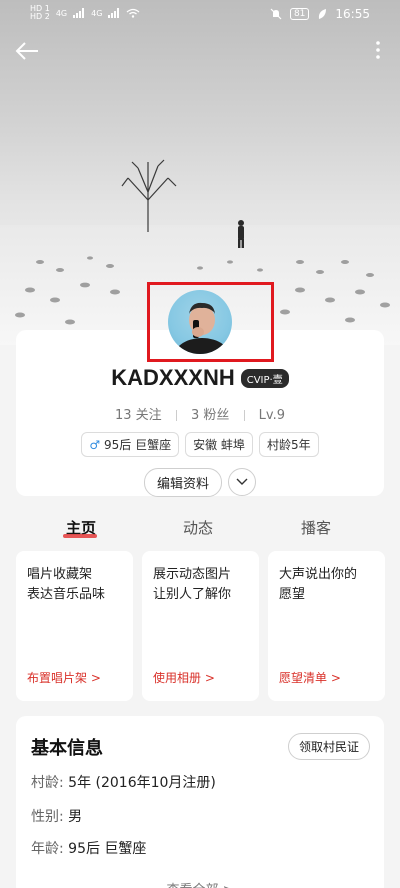 This screenshot has height=888, width=400. I want to click on basic-info-title: 基本信息, so click(67, 748).